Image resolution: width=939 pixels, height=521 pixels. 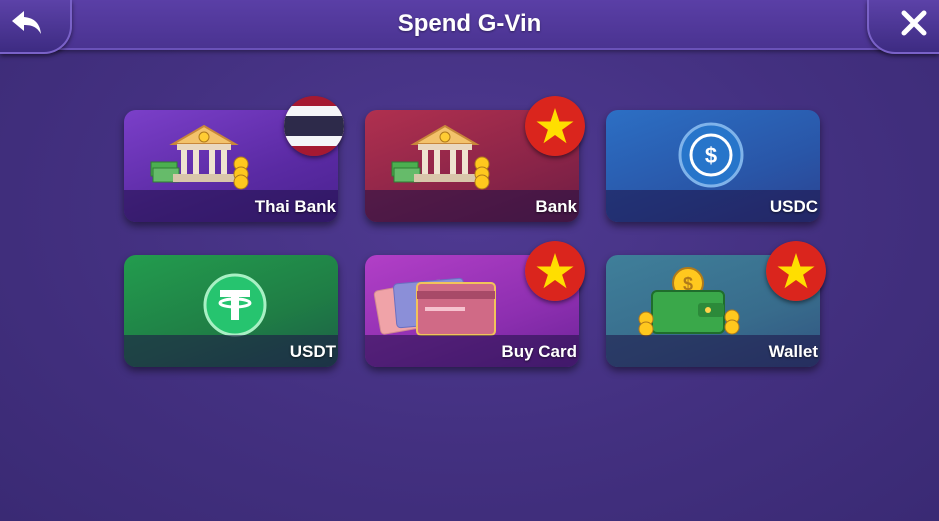 What do you see at coordinates (914, 23) in the screenshot?
I see `close-icon` at bounding box center [914, 23].